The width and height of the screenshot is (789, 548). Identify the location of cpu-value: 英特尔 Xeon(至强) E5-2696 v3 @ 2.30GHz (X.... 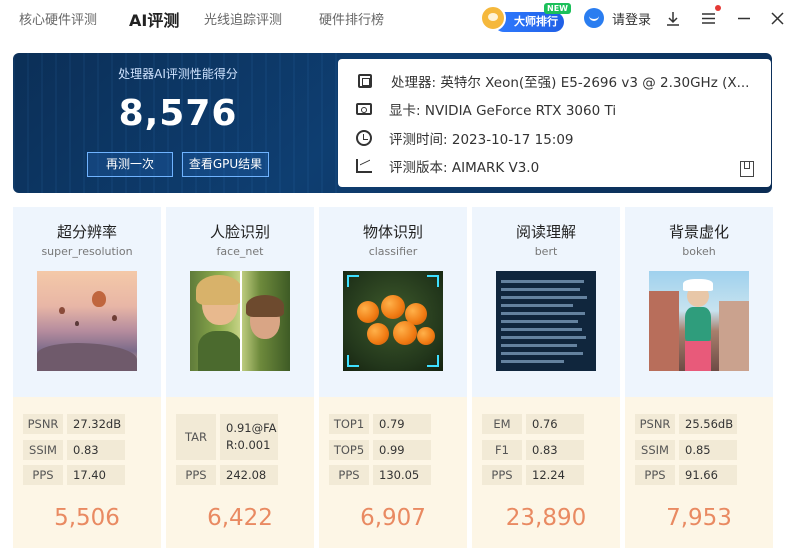
(595, 83).